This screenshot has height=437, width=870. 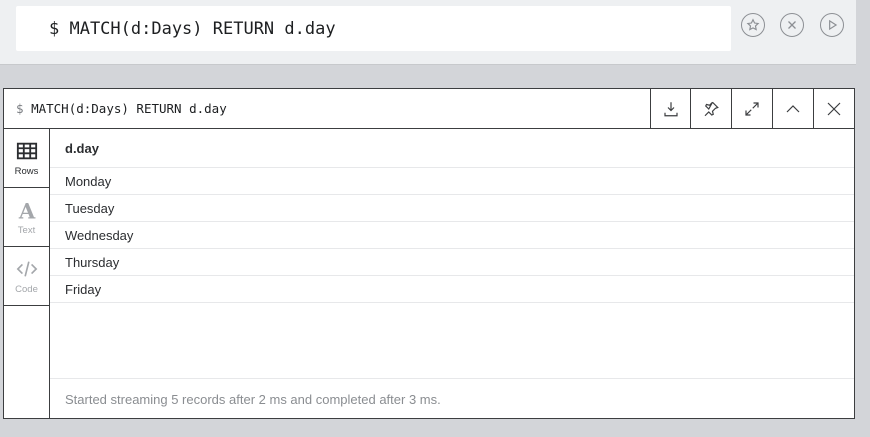 I want to click on expand-icon, so click(x=751, y=108).